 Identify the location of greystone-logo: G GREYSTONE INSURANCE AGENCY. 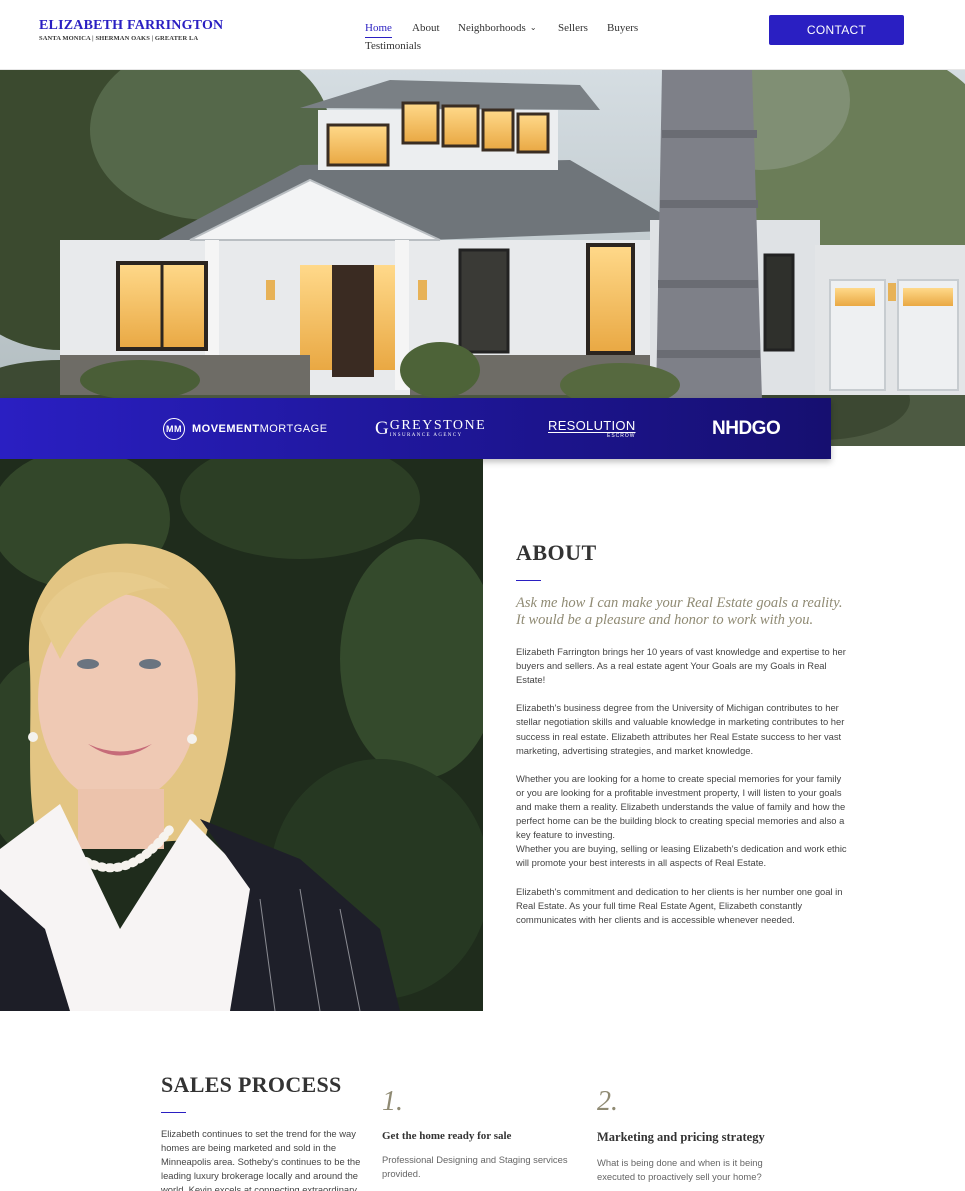
(430, 428).